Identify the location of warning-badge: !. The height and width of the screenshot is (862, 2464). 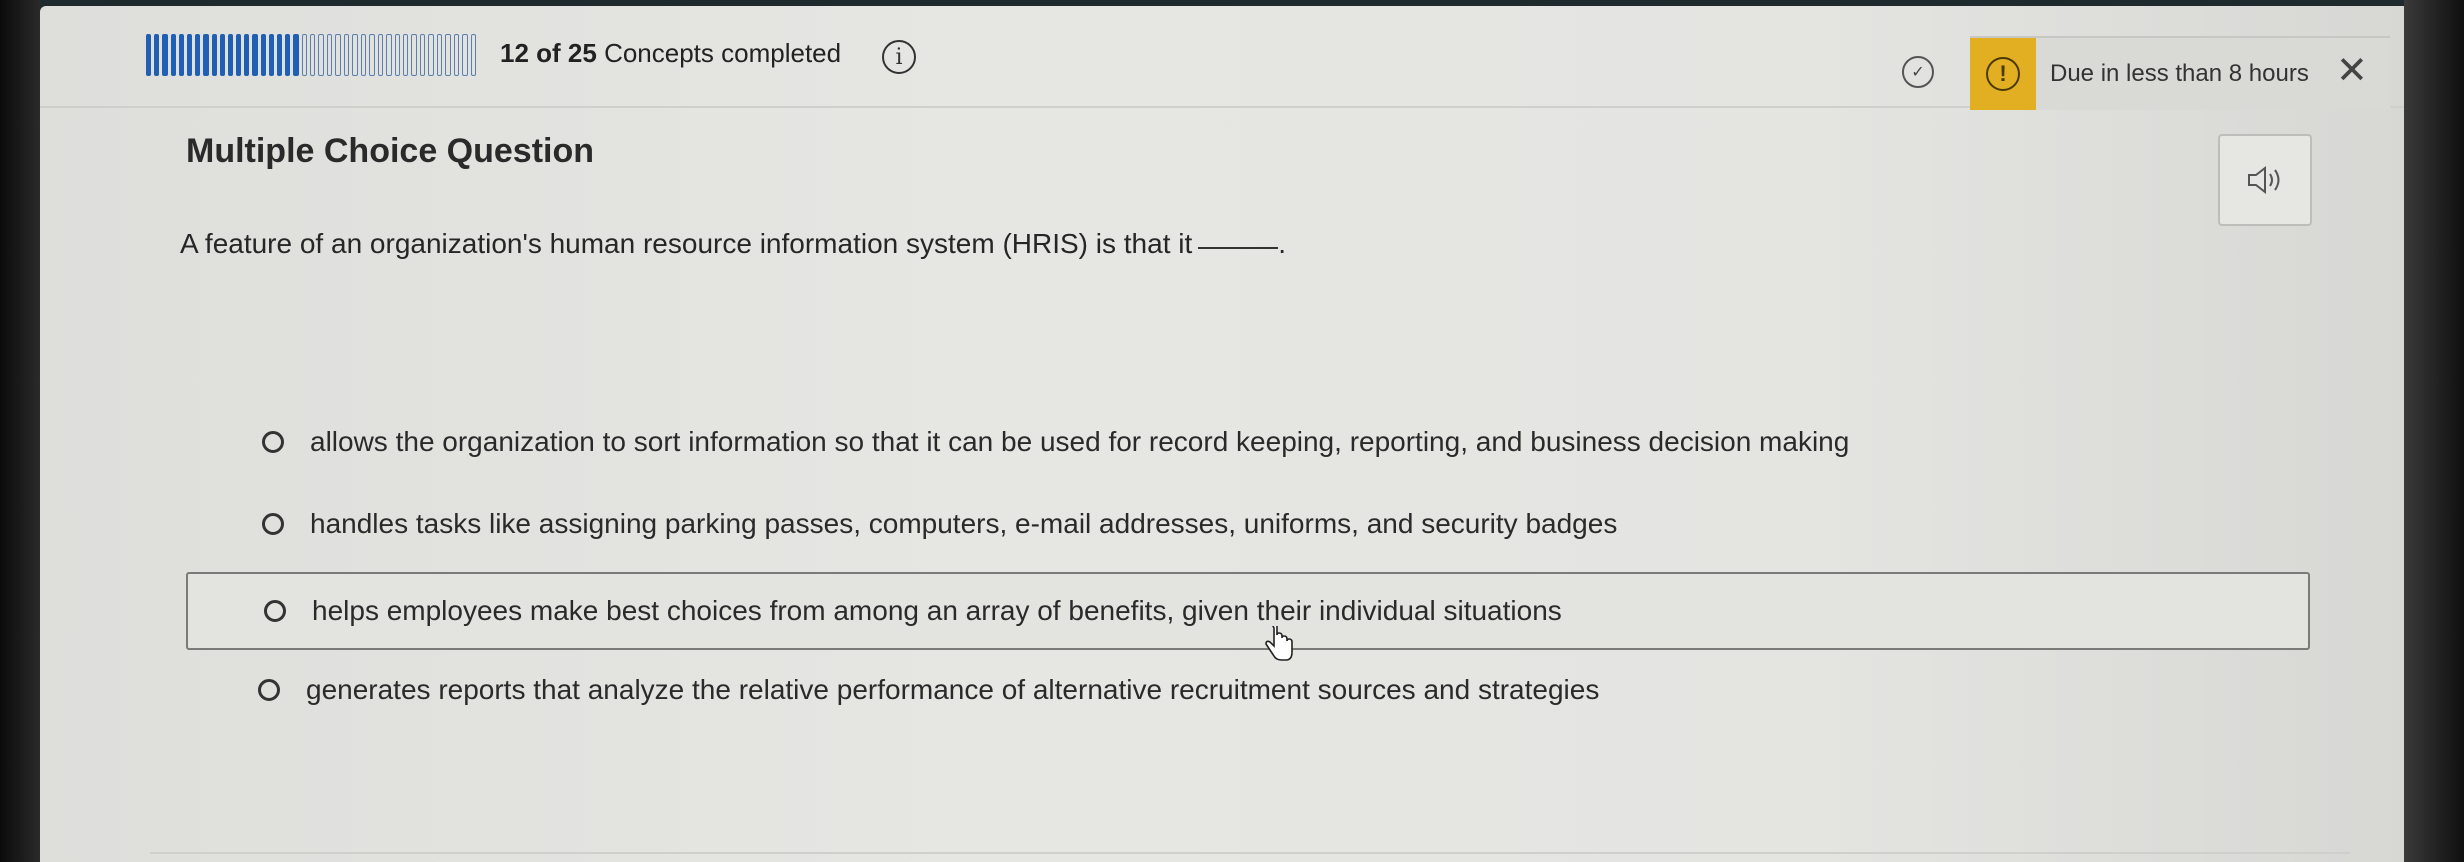
(2003, 74).